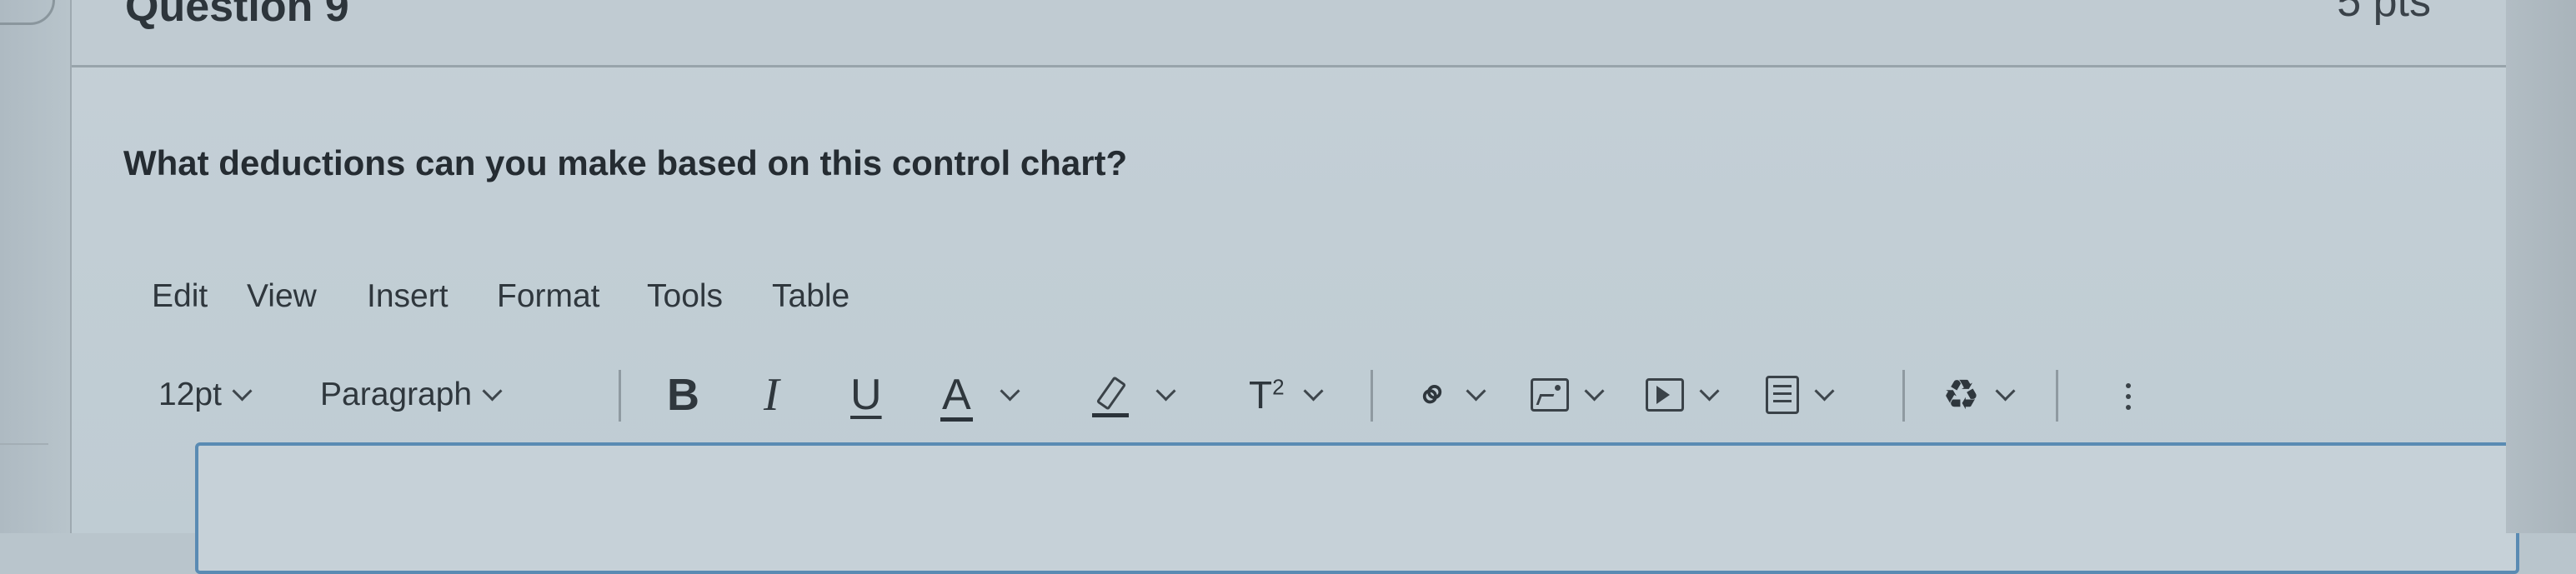 Image resolution: width=2576 pixels, height=574 pixels. I want to click on menu-table: Table, so click(810, 296).